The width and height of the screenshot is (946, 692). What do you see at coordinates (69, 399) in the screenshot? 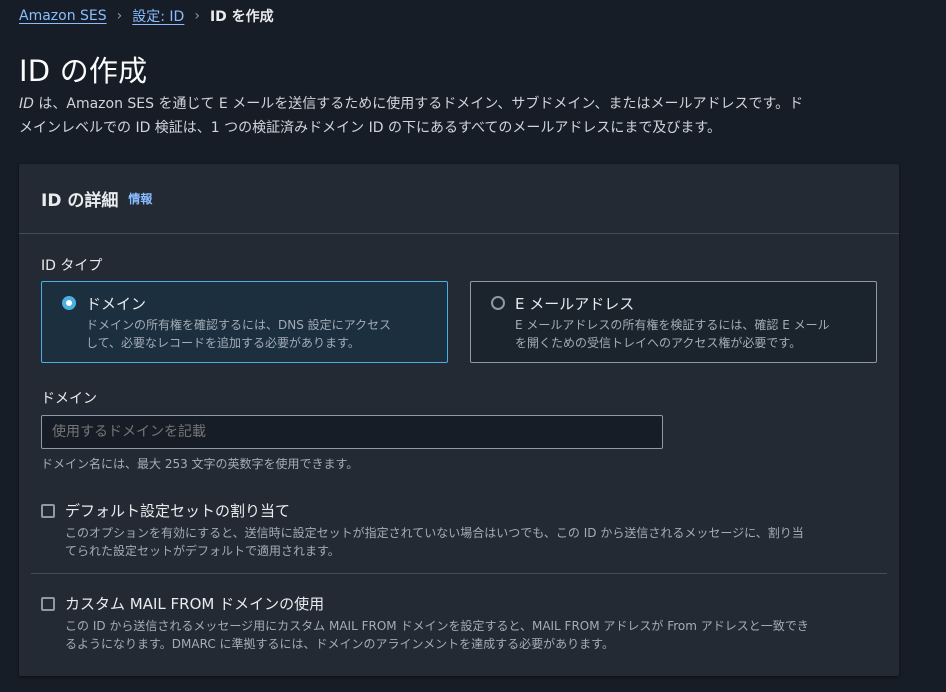
I see `domain-label: ドメイン` at bounding box center [69, 399].